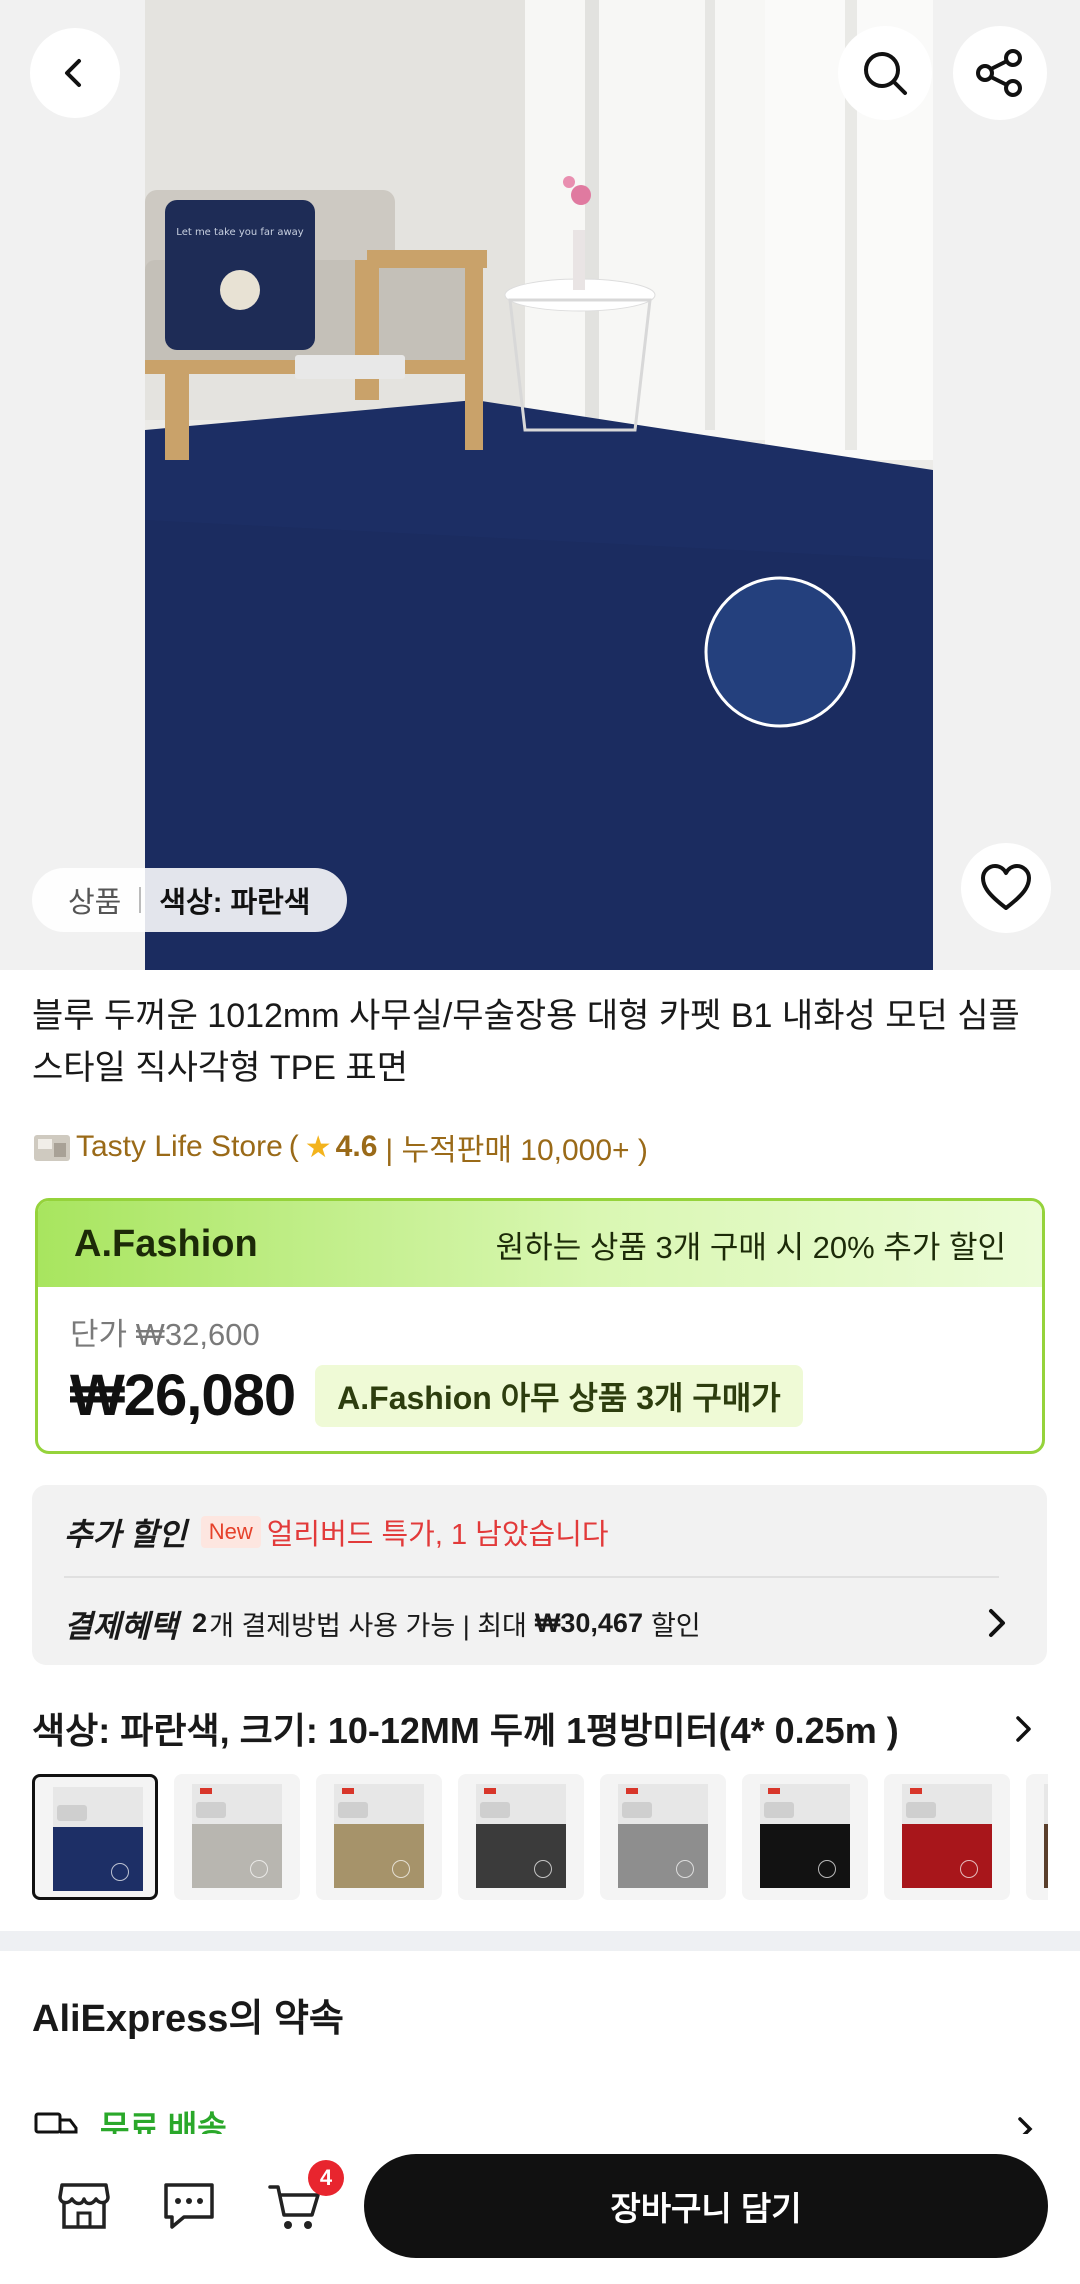  I want to click on payment-benefit-row: 결제혜택 2 개 결제방법 사용 가능 | 최대 ₩30,467 할인, so click(382, 1623).